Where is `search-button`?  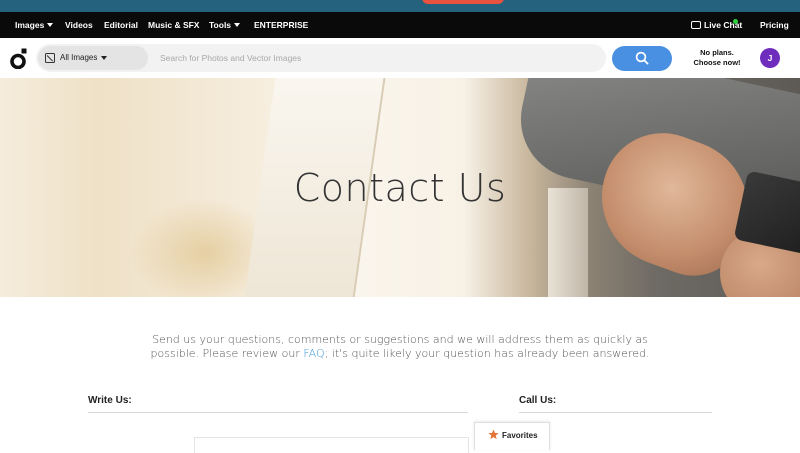 search-button is located at coordinates (642, 58).